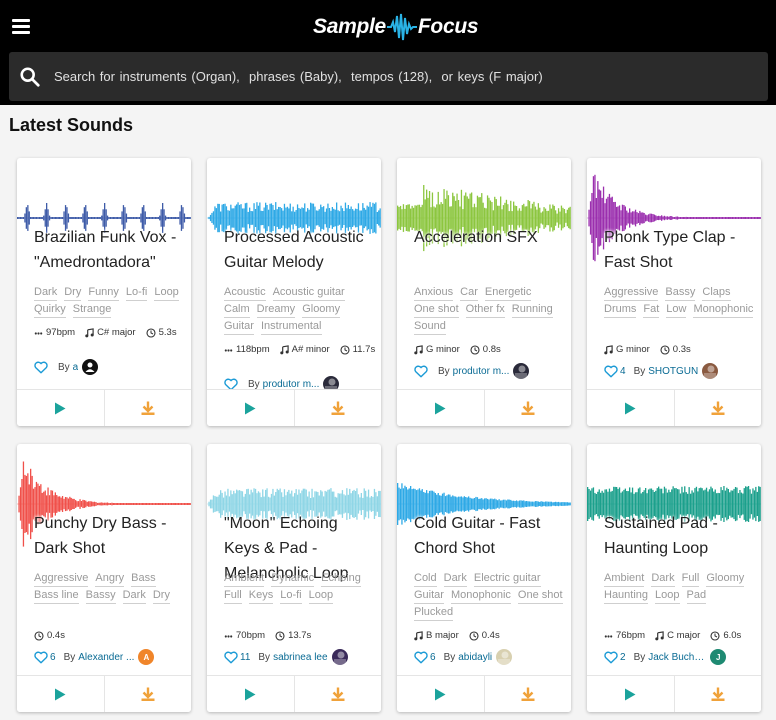 The height and width of the screenshot is (720, 776). I want to click on search-icon, so click(30, 77).